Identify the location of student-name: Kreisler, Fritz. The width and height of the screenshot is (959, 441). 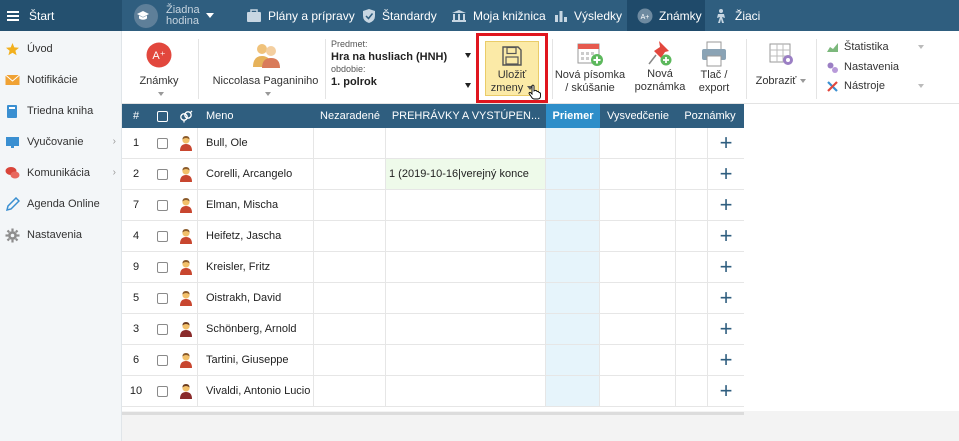
(256, 267).